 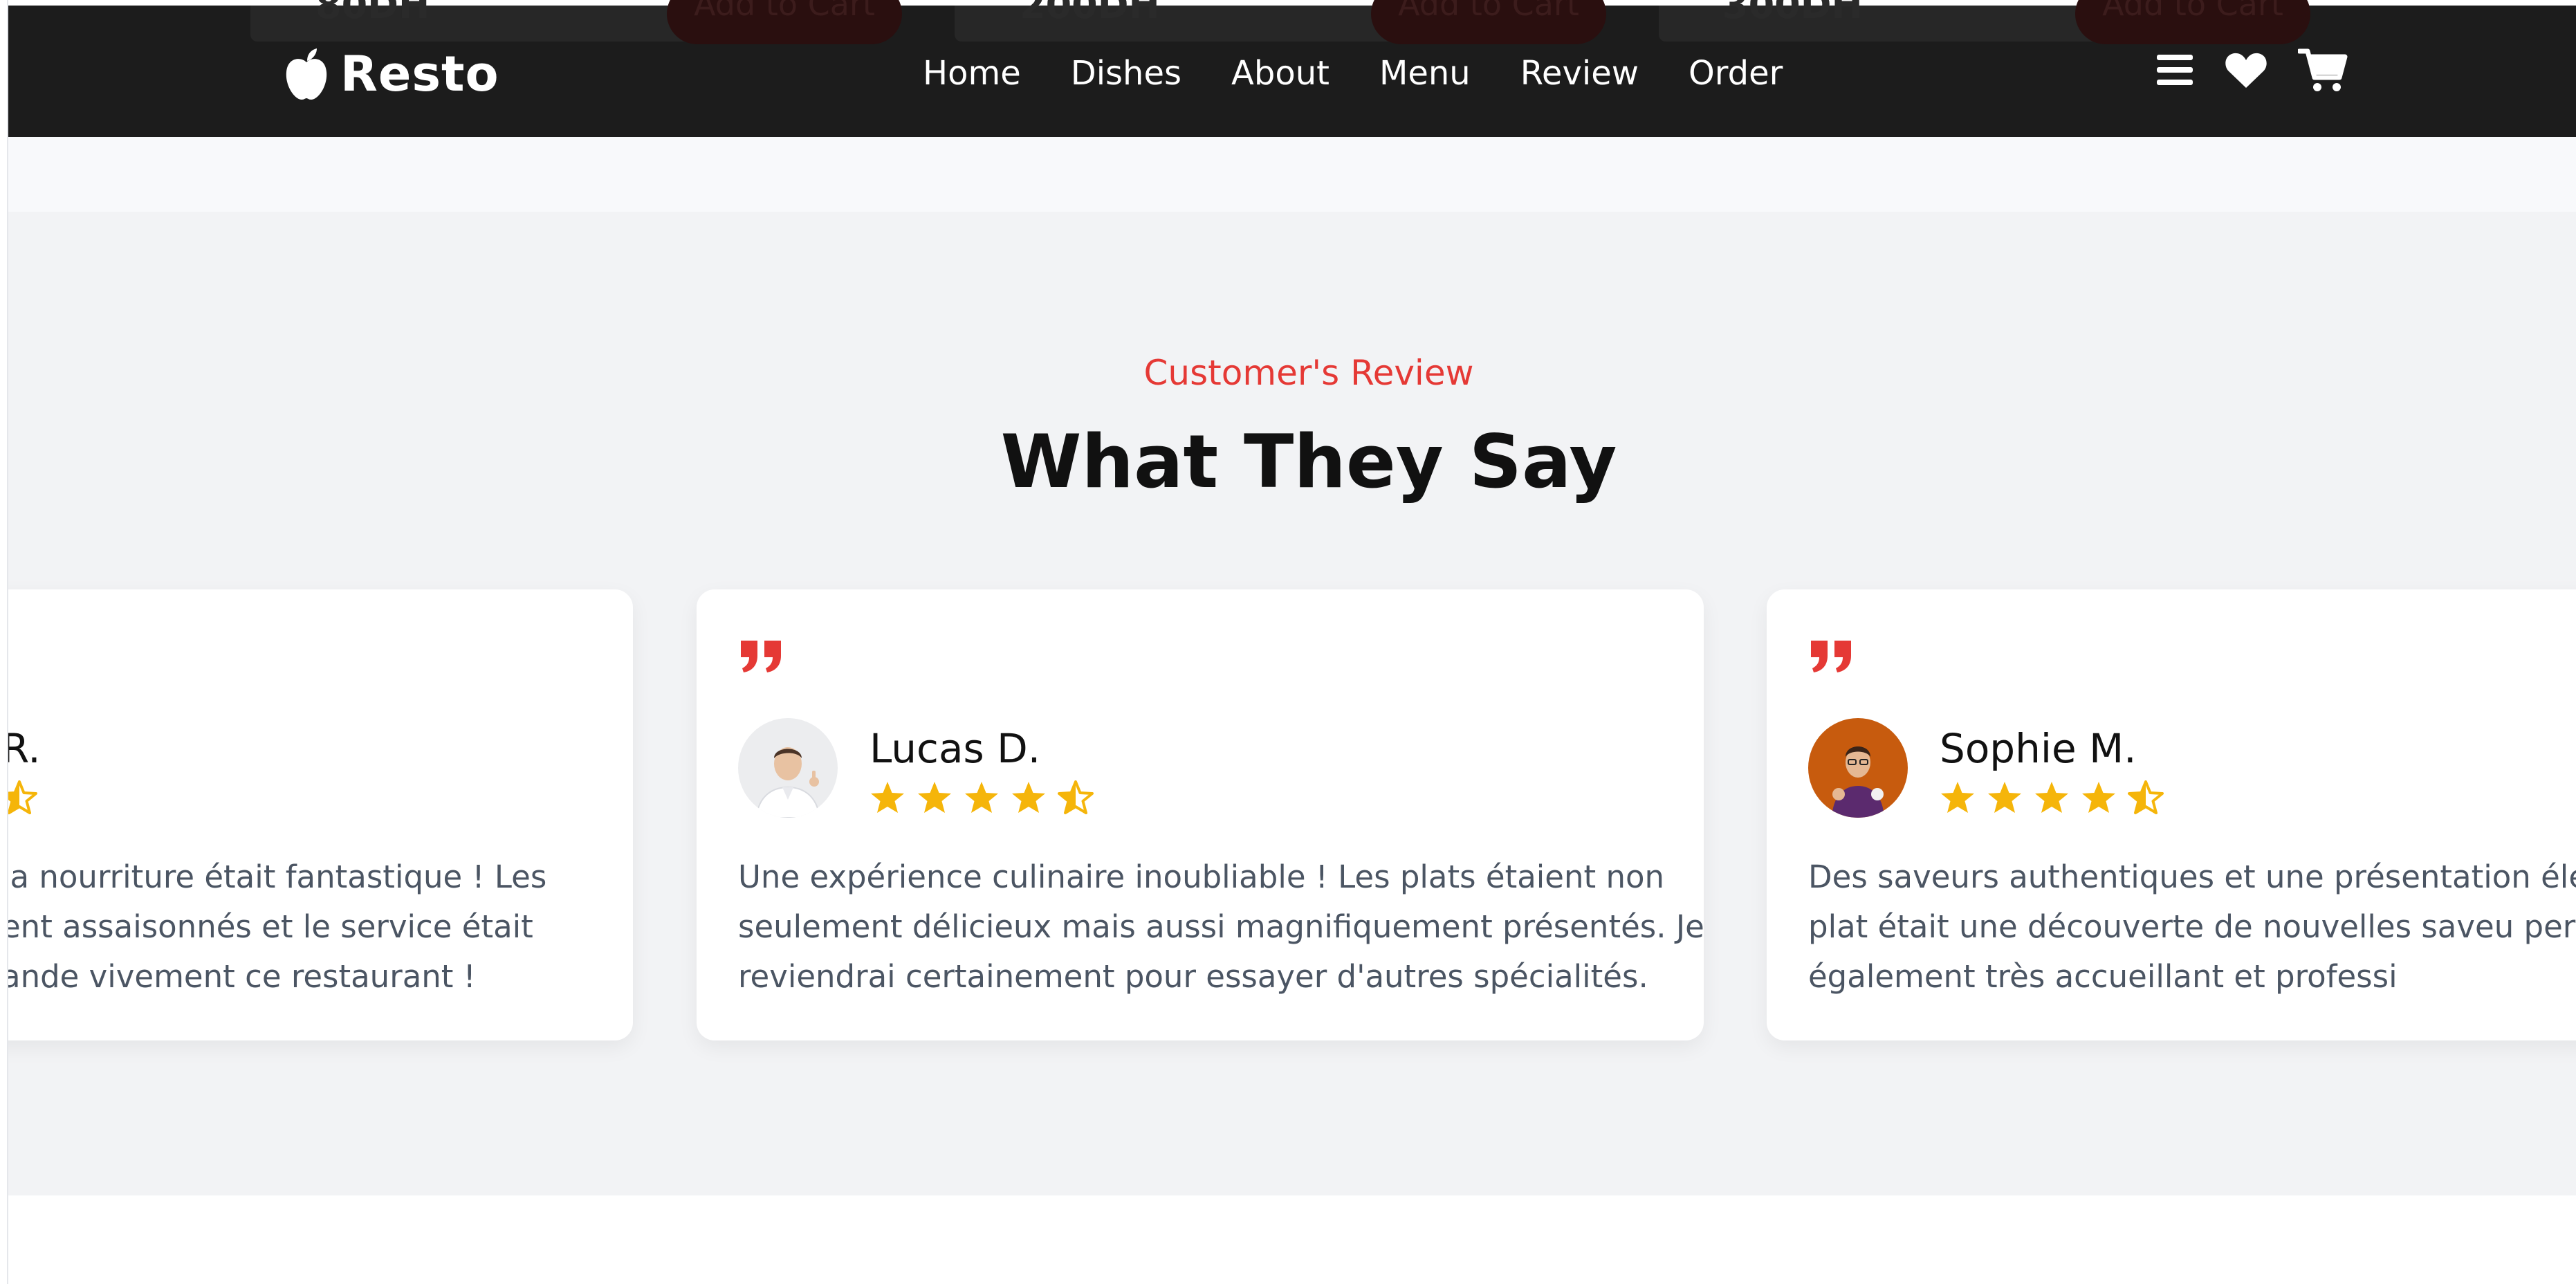 I want to click on brand-name: Resto, so click(x=419, y=74).